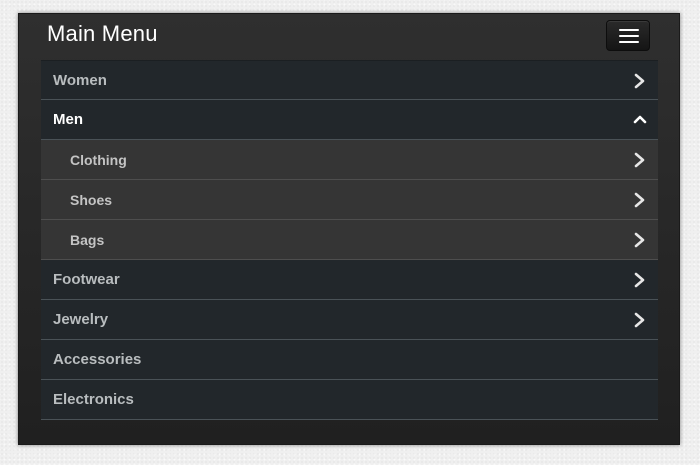 The width and height of the screenshot is (700, 465). What do you see at coordinates (86, 279) in the screenshot?
I see `menu-item-label: Footwear` at bounding box center [86, 279].